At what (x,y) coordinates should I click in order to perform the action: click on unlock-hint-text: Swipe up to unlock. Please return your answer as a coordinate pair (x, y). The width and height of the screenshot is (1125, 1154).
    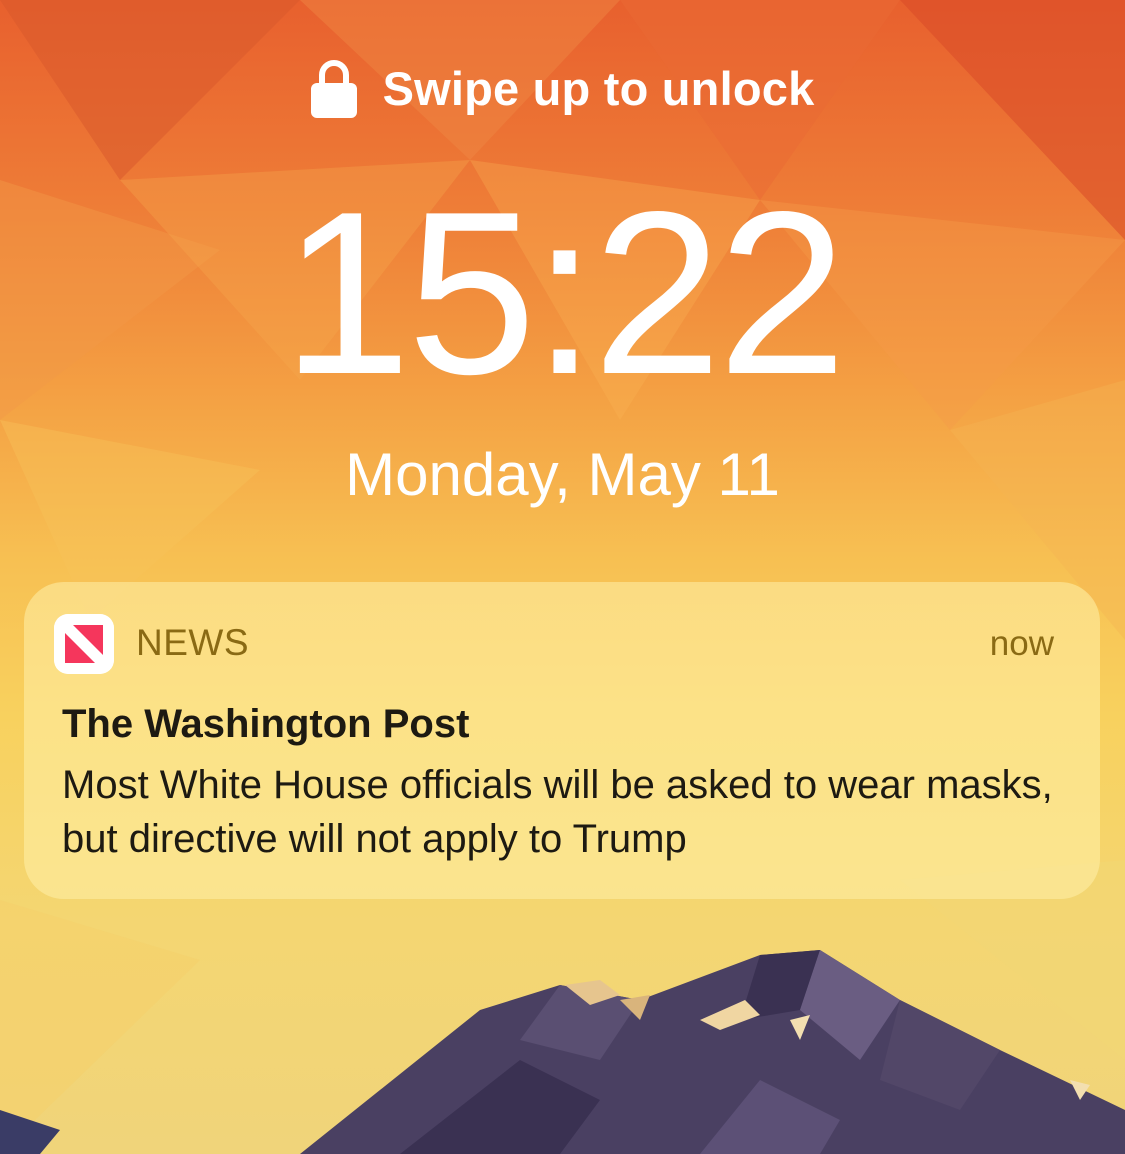
    Looking at the image, I should click on (598, 88).